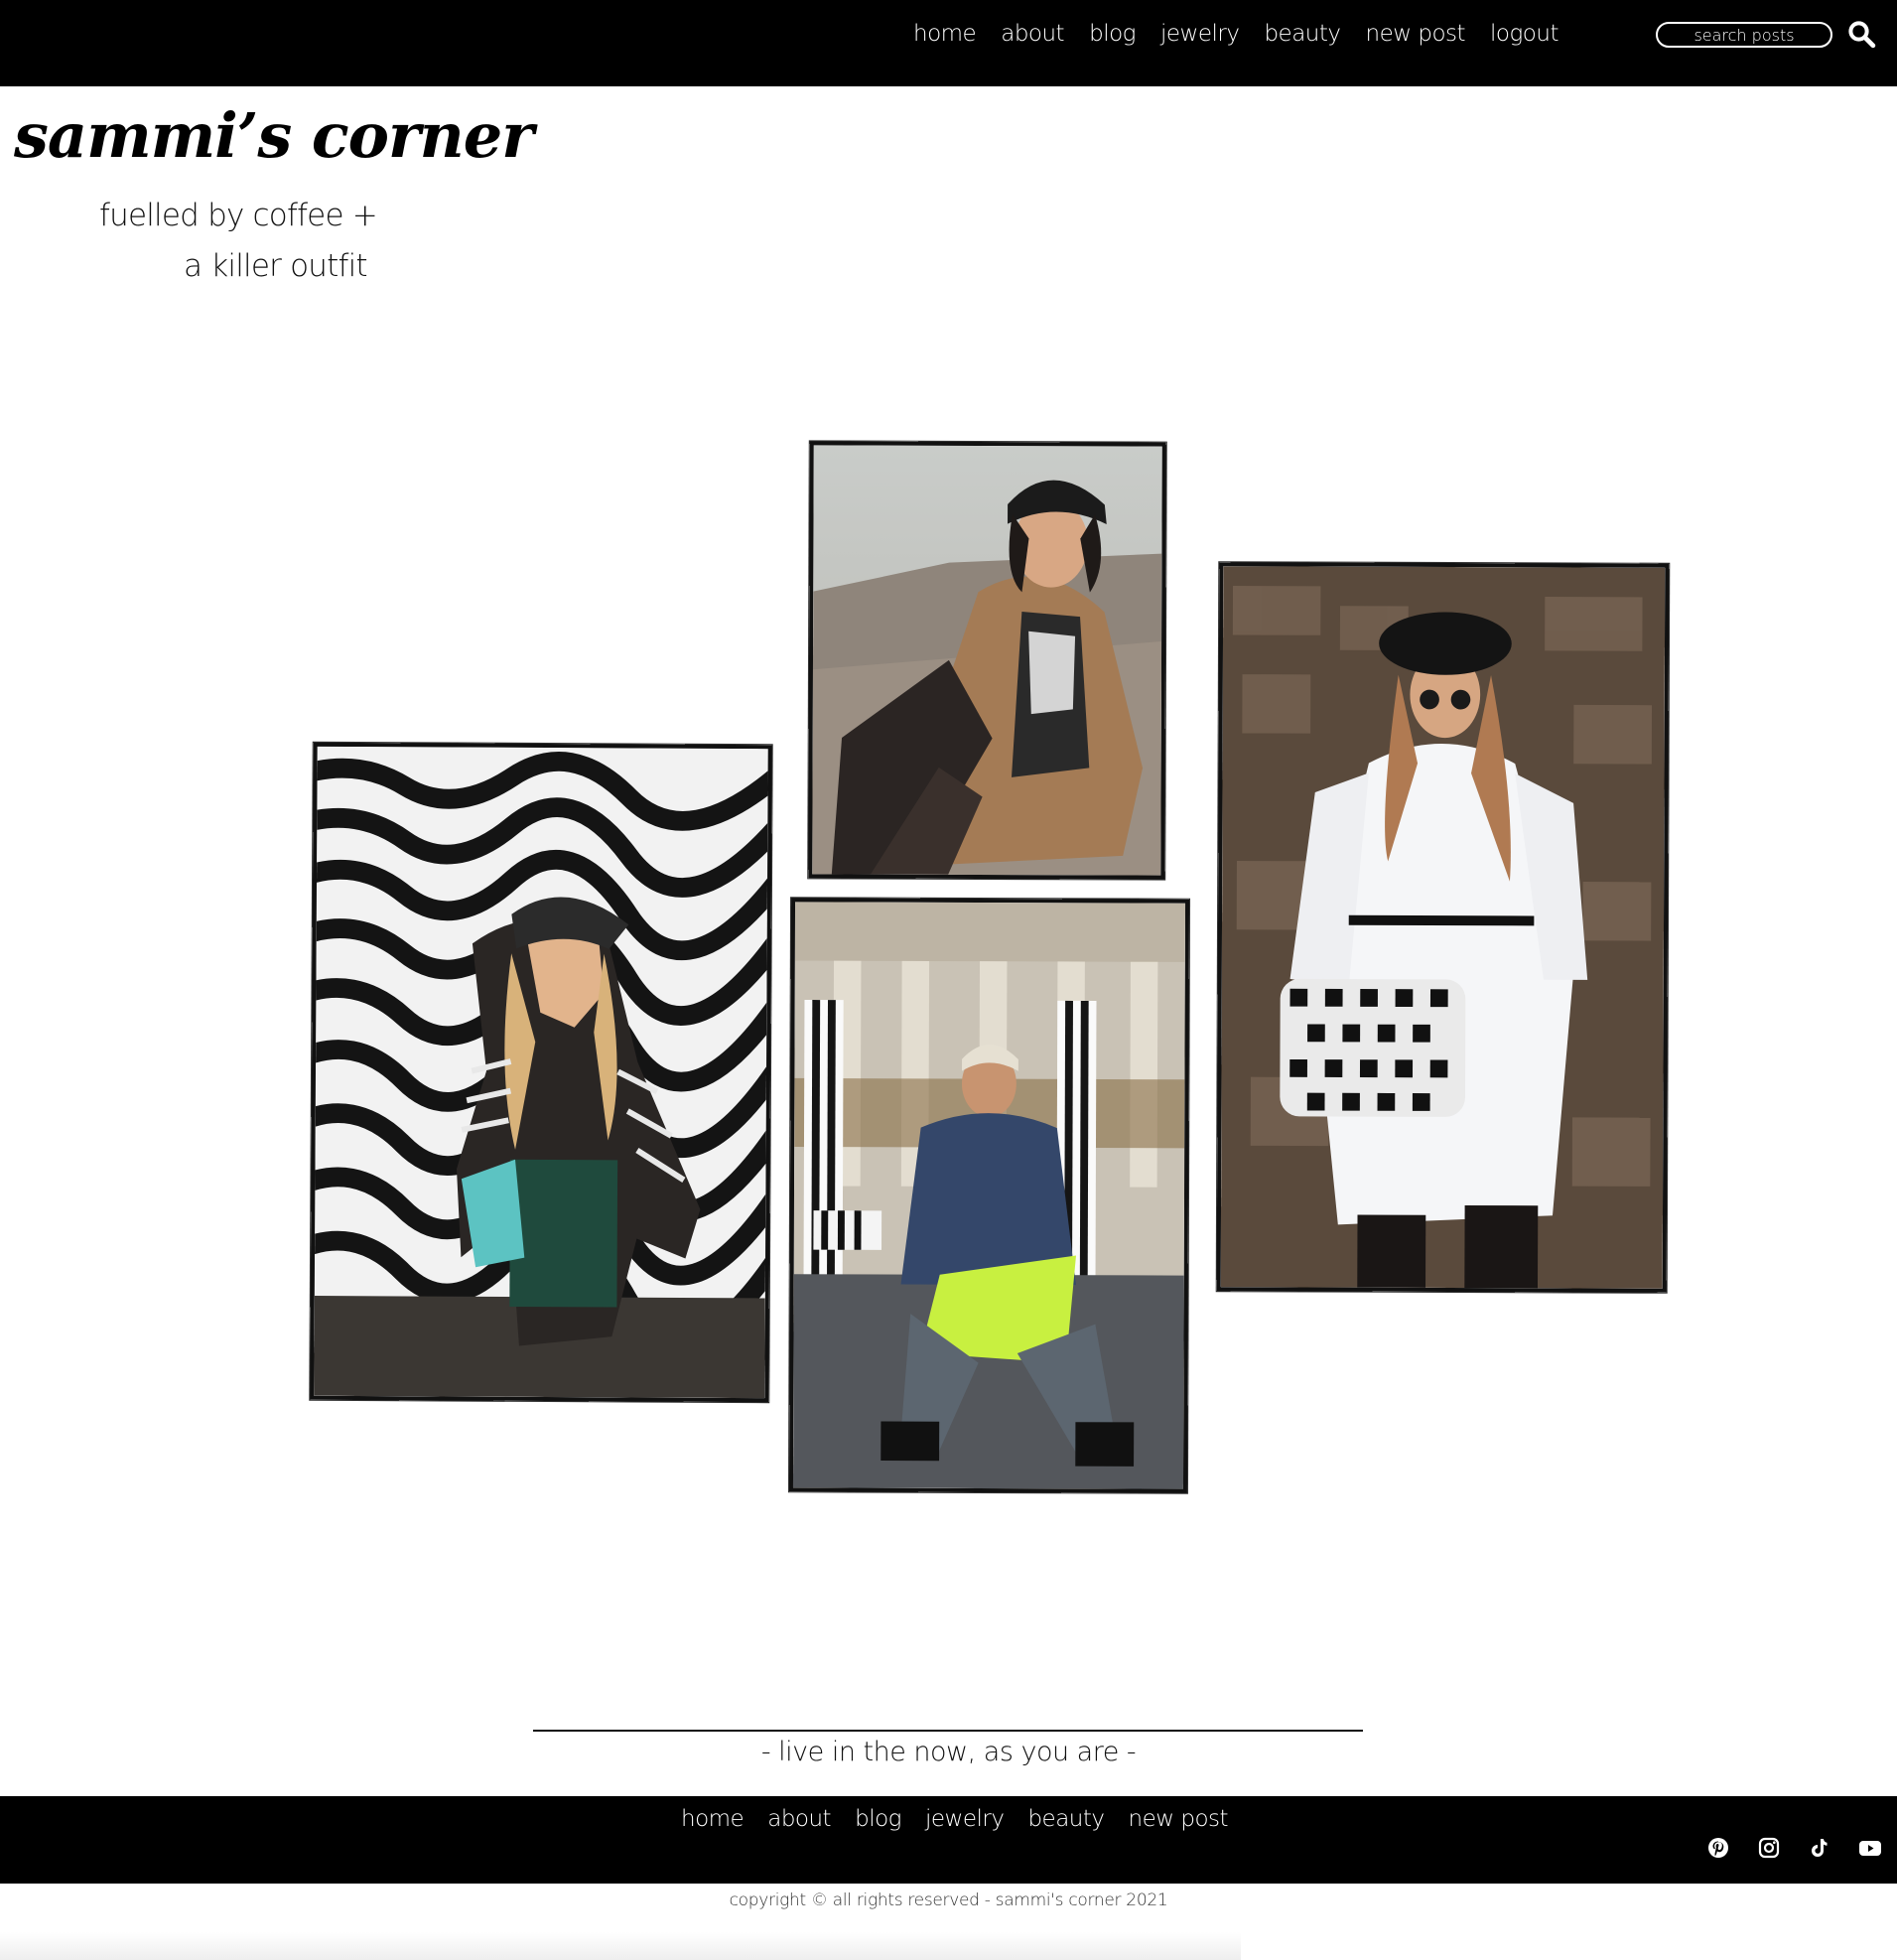  What do you see at coordinates (1524, 34) in the screenshot?
I see `nav-logout-link: logout` at bounding box center [1524, 34].